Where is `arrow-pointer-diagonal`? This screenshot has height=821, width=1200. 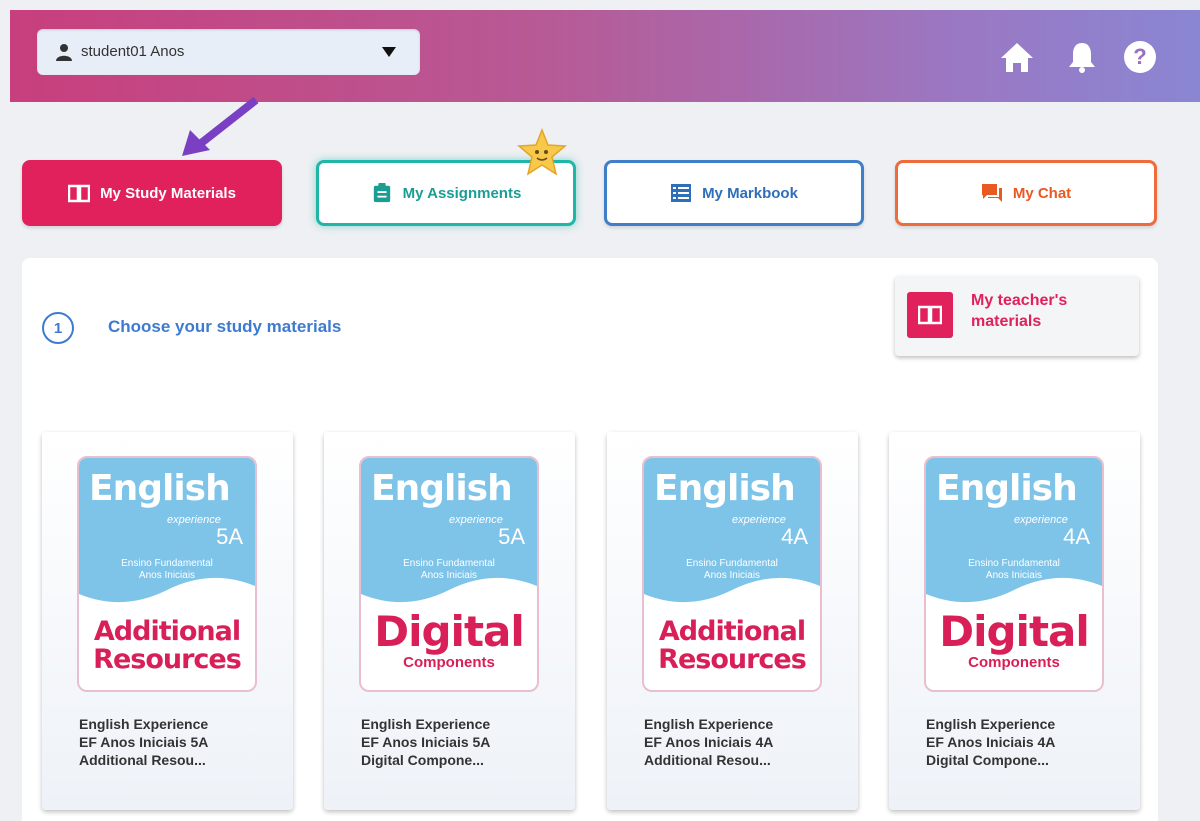 arrow-pointer-diagonal is located at coordinates (220, 126).